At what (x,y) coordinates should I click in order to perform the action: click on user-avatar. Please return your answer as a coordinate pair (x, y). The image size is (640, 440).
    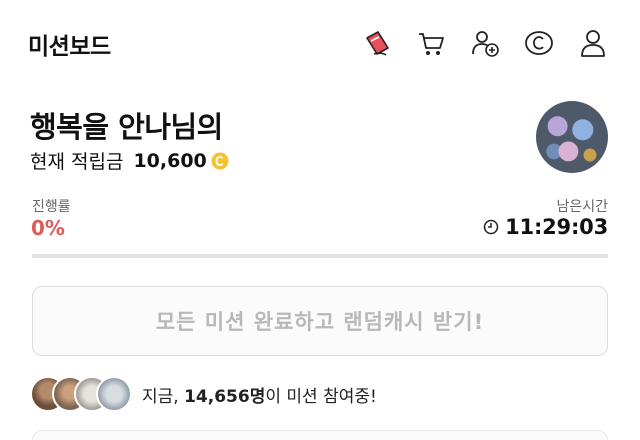
    Looking at the image, I should click on (572, 137).